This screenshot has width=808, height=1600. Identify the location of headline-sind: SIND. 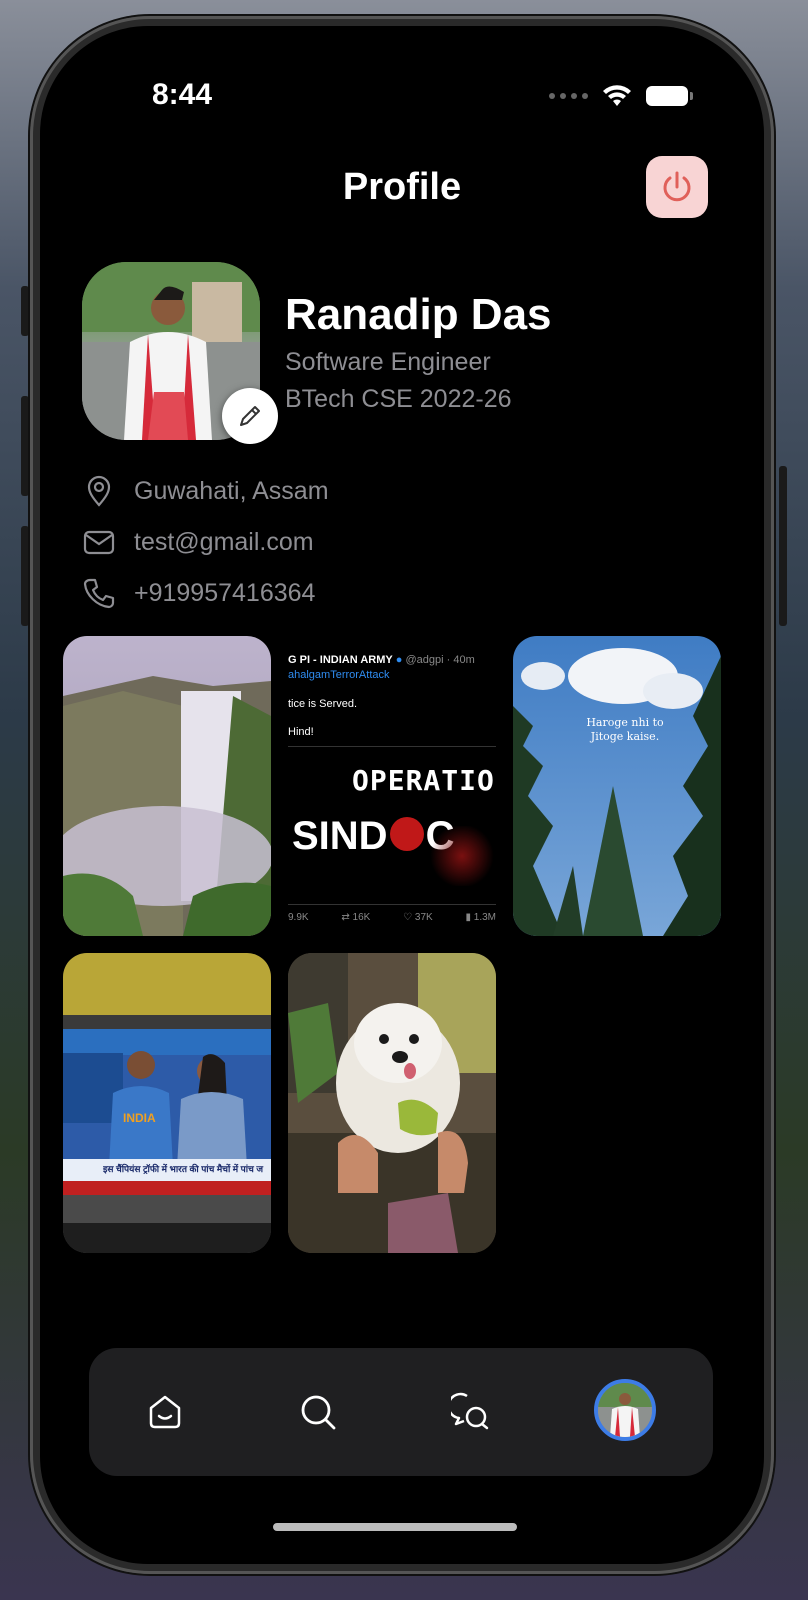
(340, 836).